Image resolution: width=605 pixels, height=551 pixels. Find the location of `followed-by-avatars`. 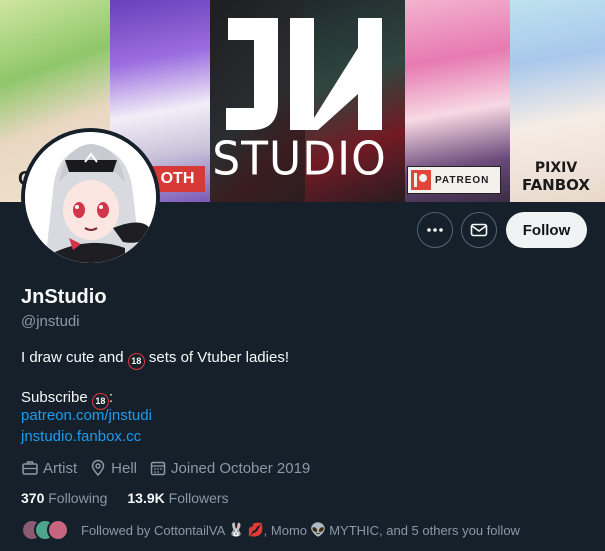

followed-by-avatars is located at coordinates (46, 530).